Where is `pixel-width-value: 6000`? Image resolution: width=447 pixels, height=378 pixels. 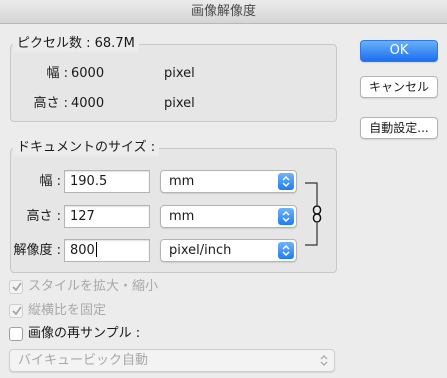
pixel-width-value: 6000 is located at coordinates (88, 73).